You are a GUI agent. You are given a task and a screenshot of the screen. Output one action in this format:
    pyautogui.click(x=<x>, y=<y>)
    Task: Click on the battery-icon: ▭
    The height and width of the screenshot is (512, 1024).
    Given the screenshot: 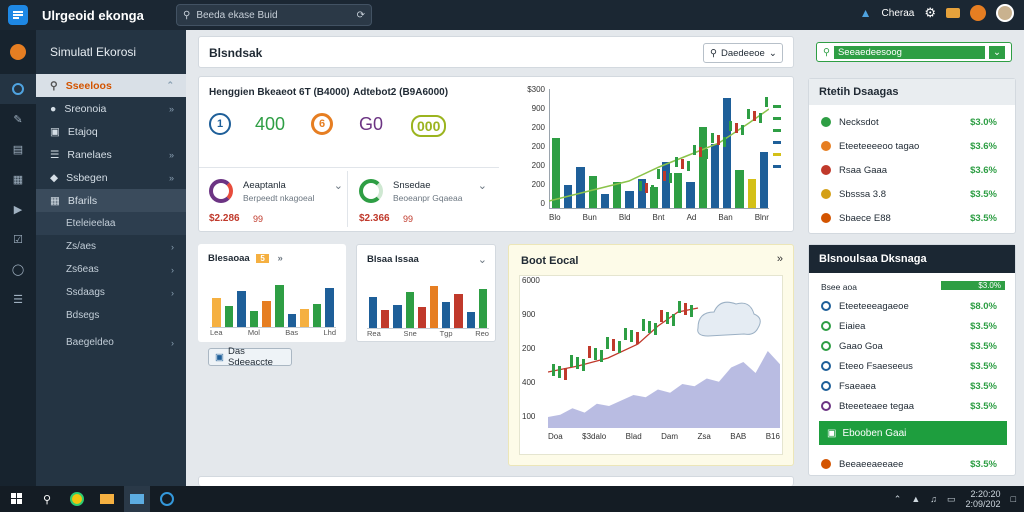 What is the action you would take?
    pyautogui.click(x=951, y=499)
    